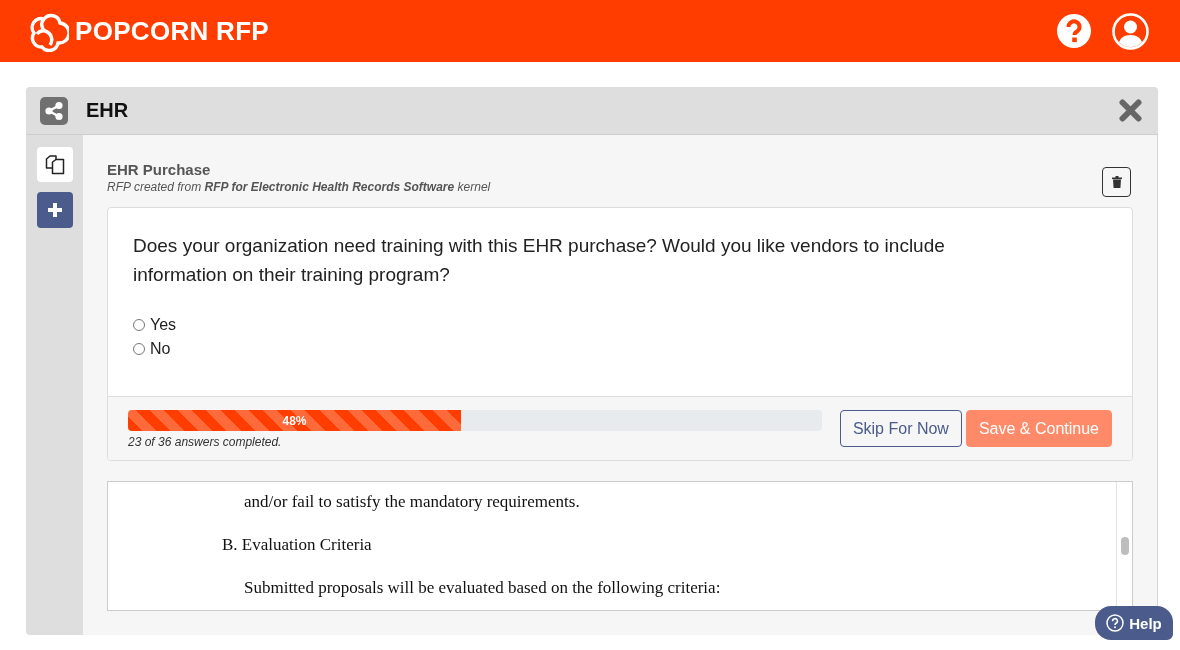 The height and width of the screenshot is (650, 1180). What do you see at coordinates (159, 170) in the screenshot?
I see `rfp-title: EHR Purchase` at bounding box center [159, 170].